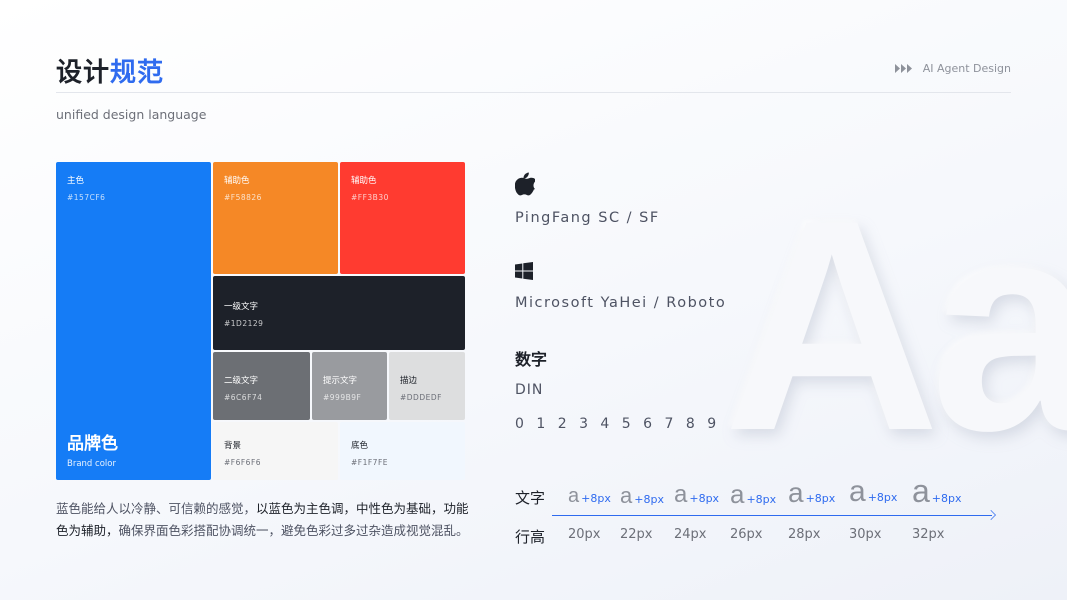 Image resolution: width=1067 pixels, height=600 pixels. Describe the element at coordinates (587, 218) in the screenshot. I see `apple-font-name: PingFang SC / SF` at that location.